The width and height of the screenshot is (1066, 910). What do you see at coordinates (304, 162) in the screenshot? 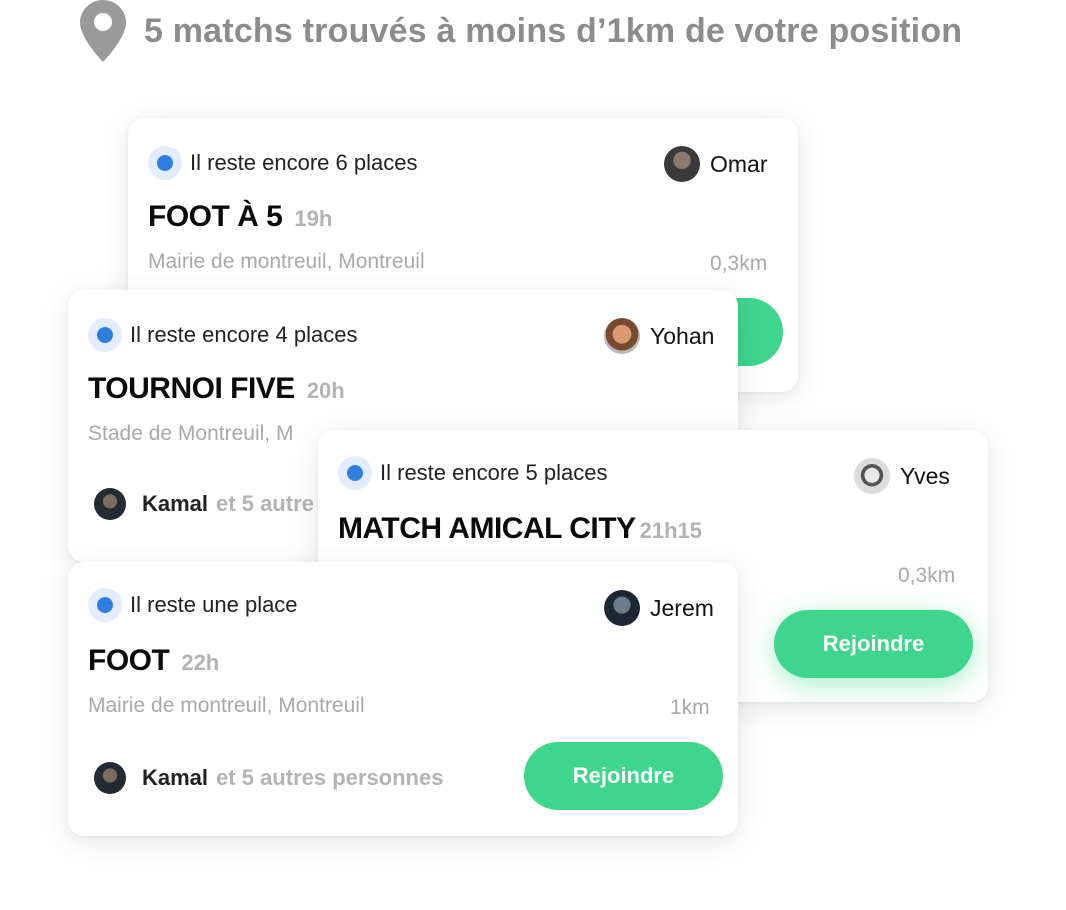
I see `availability-text: Il reste encore 6 places` at bounding box center [304, 162].